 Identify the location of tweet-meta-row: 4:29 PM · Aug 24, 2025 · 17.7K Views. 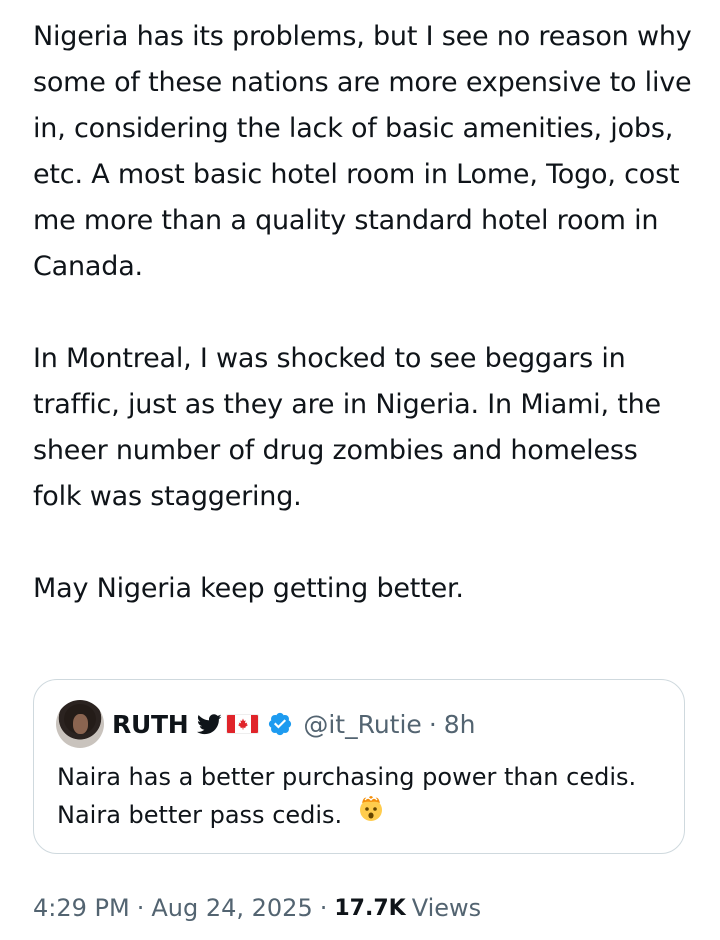
(257, 908).